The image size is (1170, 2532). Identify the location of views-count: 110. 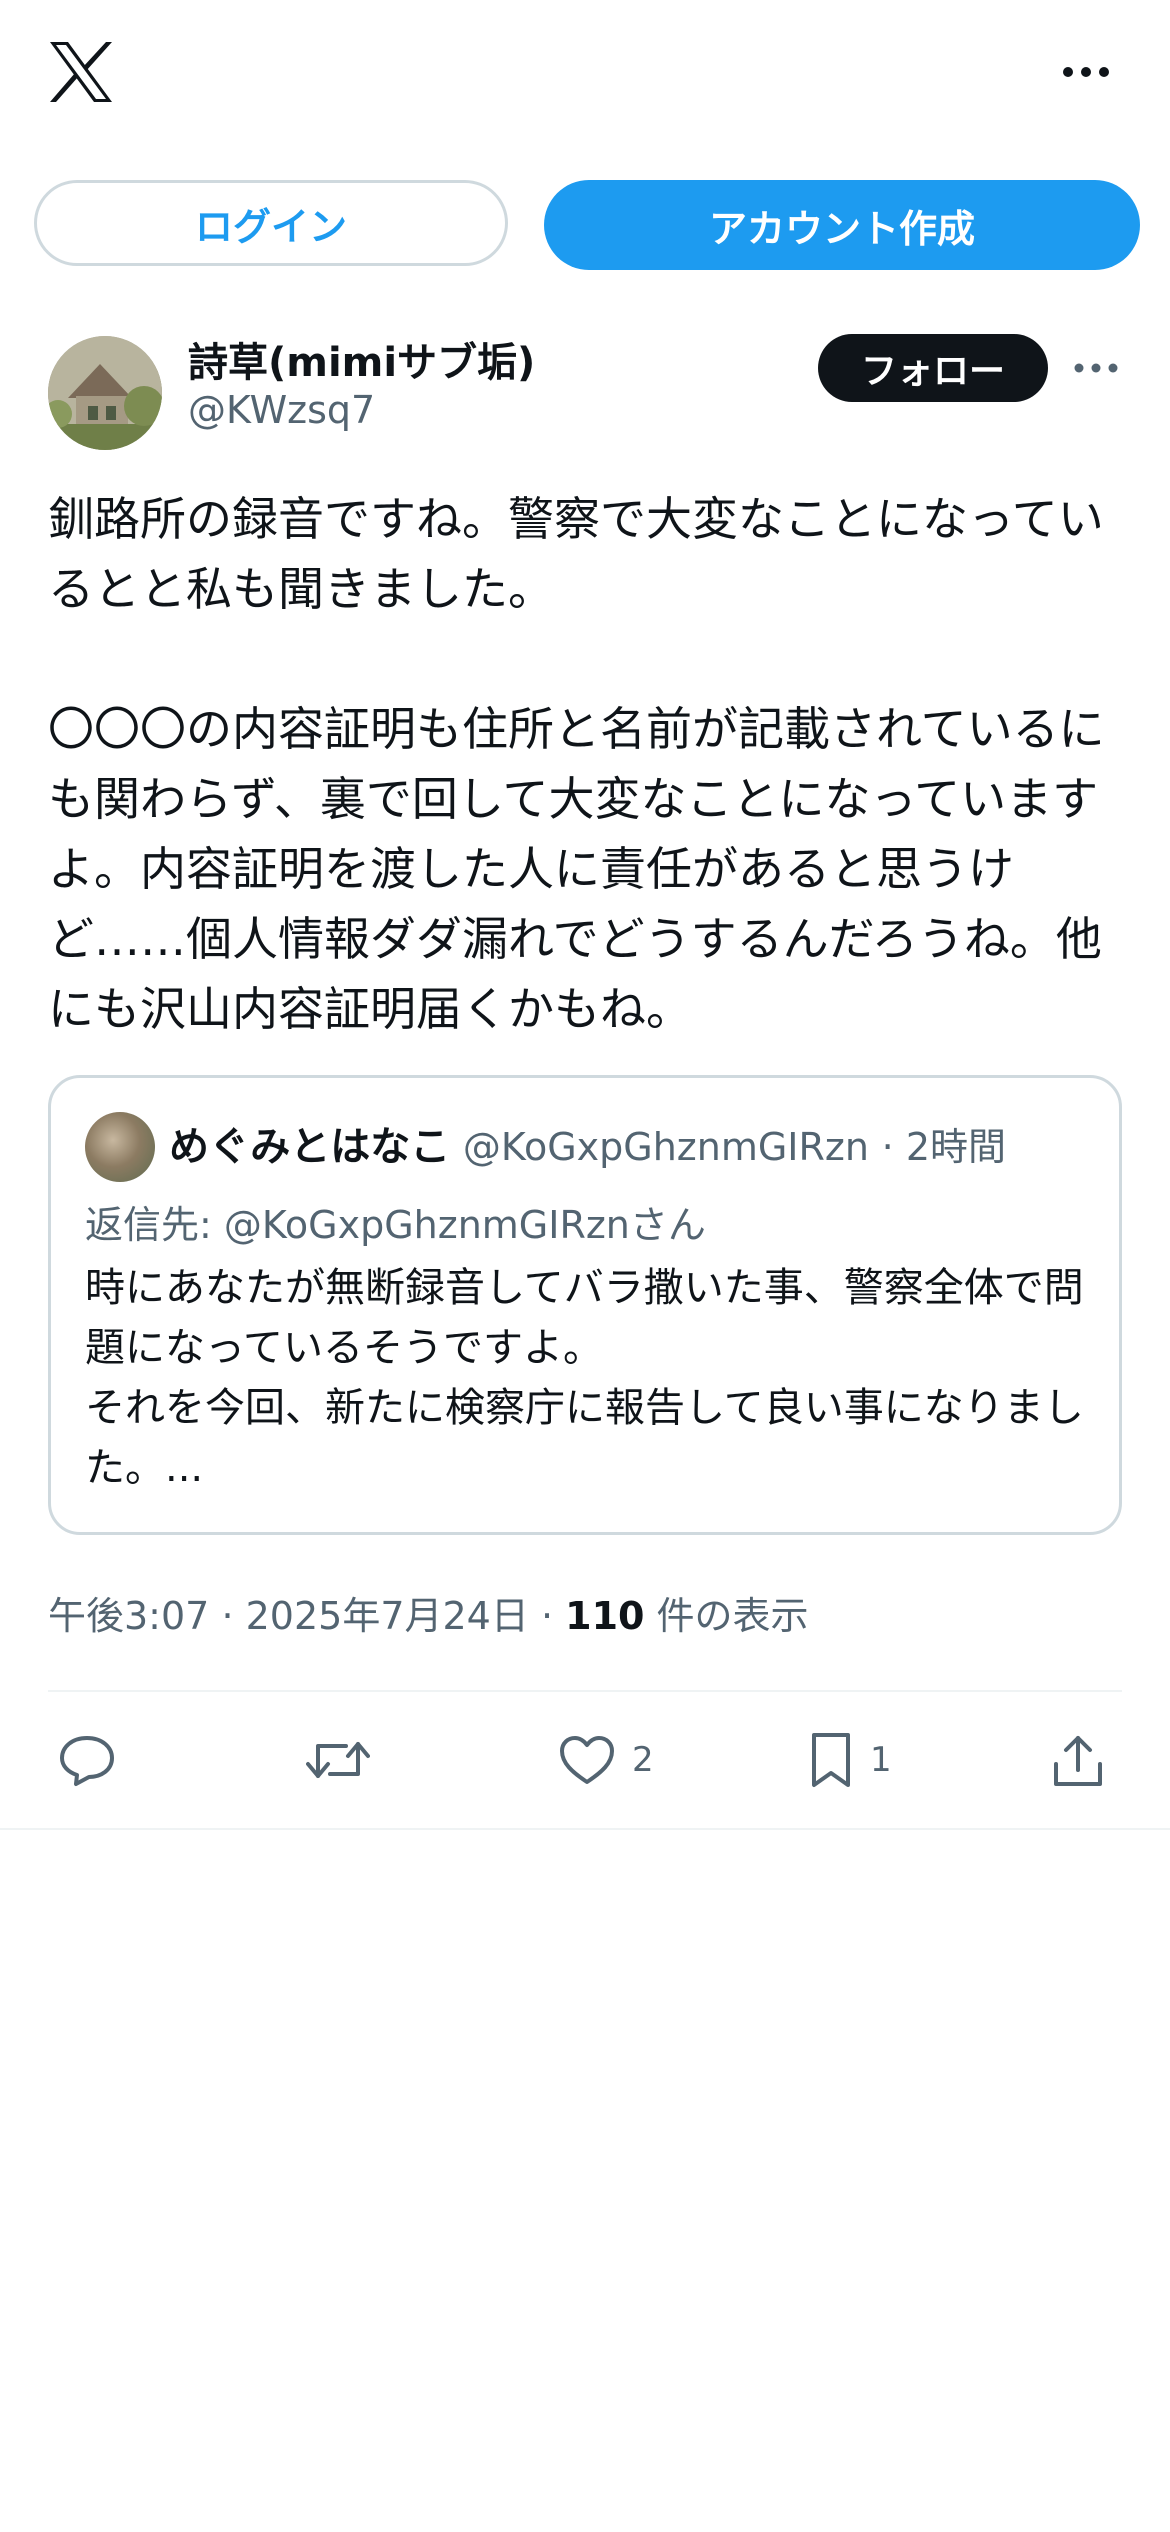
(605, 1616).